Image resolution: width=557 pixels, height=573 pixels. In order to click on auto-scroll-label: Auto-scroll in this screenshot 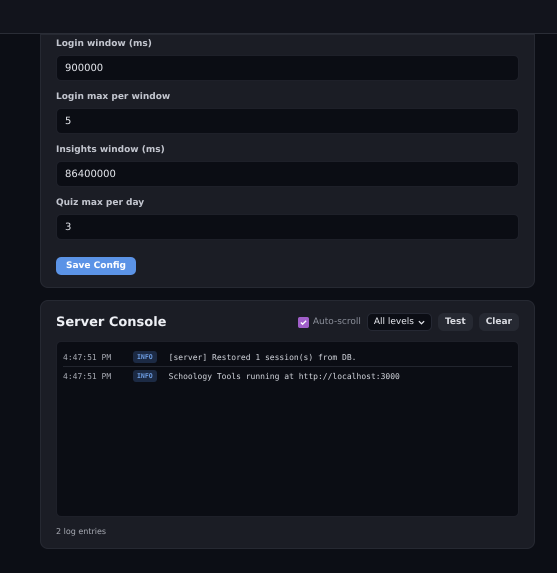, I will do `click(336, 322)`.